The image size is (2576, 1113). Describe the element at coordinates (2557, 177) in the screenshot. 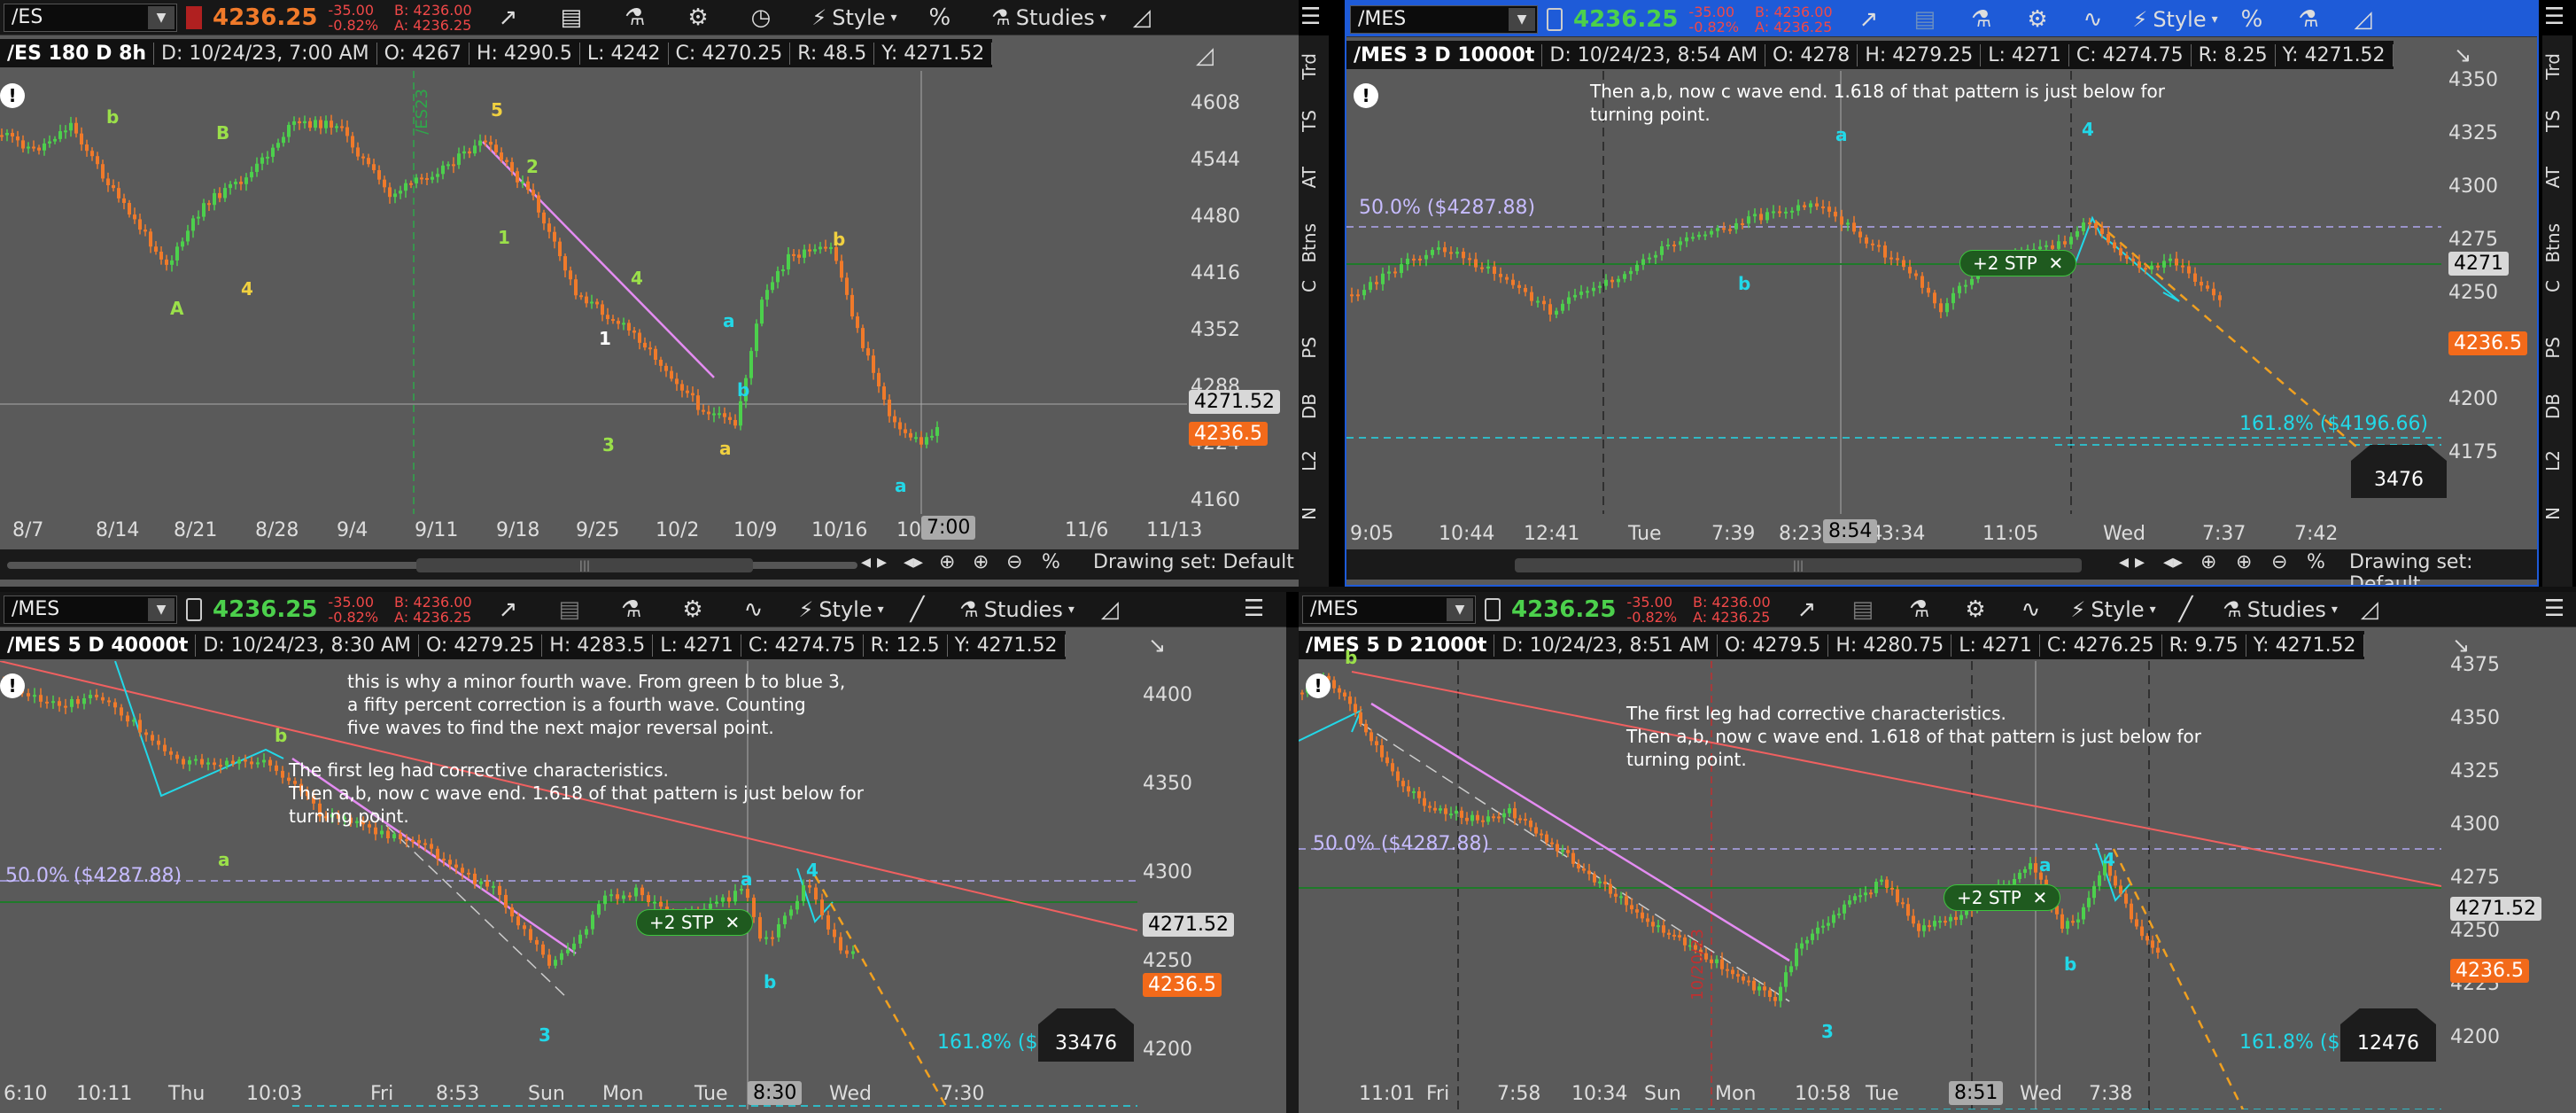

I see `side-tab-at: AT` at that location.